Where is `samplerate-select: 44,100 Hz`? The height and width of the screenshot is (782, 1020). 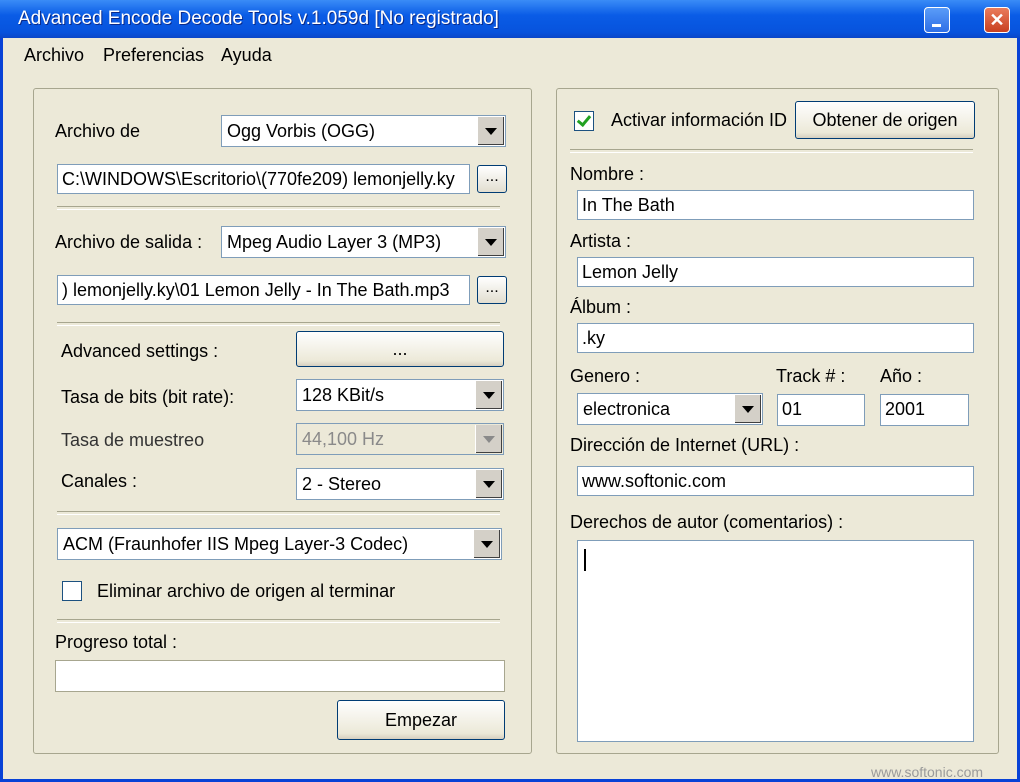
samplerate-select: 44,100 Hz is located at coordinates (400, 439).